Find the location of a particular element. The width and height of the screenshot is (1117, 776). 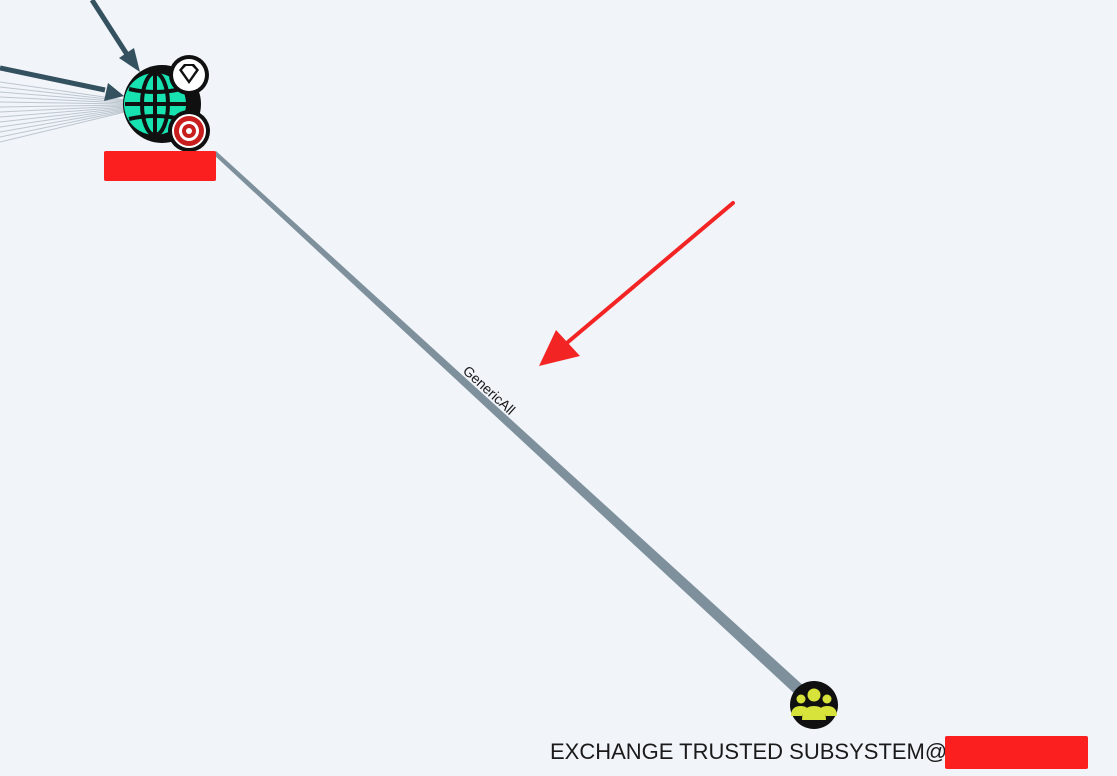

incoming-edges is located at coordinates (70, 50).